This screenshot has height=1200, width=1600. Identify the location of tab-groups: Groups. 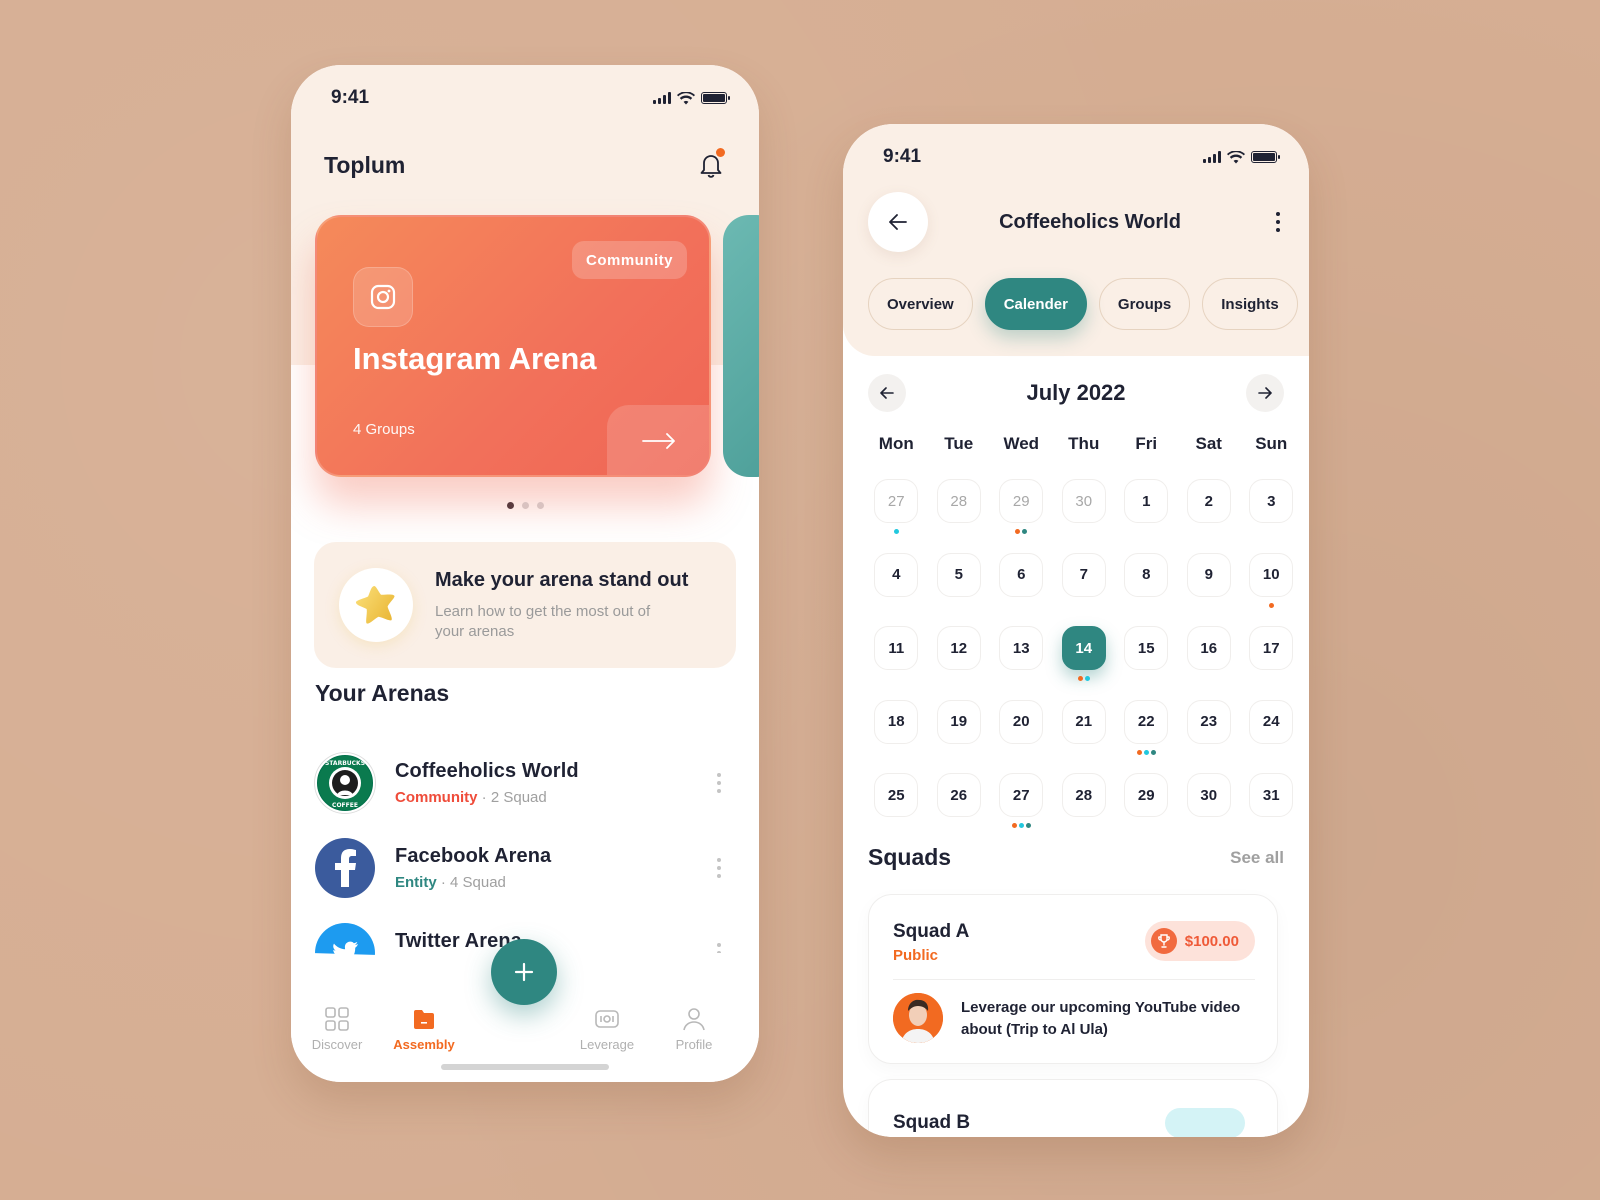
(1144, 304).